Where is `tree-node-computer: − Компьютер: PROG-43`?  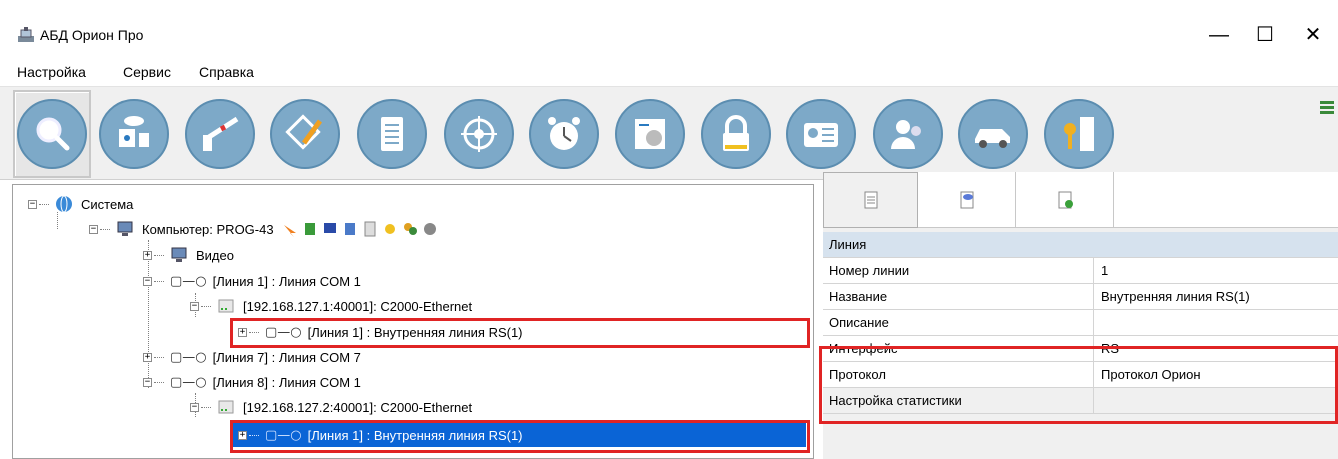
tree-node-computer: − Компьютер: PROG-43 is located at coordinates (263, 229).